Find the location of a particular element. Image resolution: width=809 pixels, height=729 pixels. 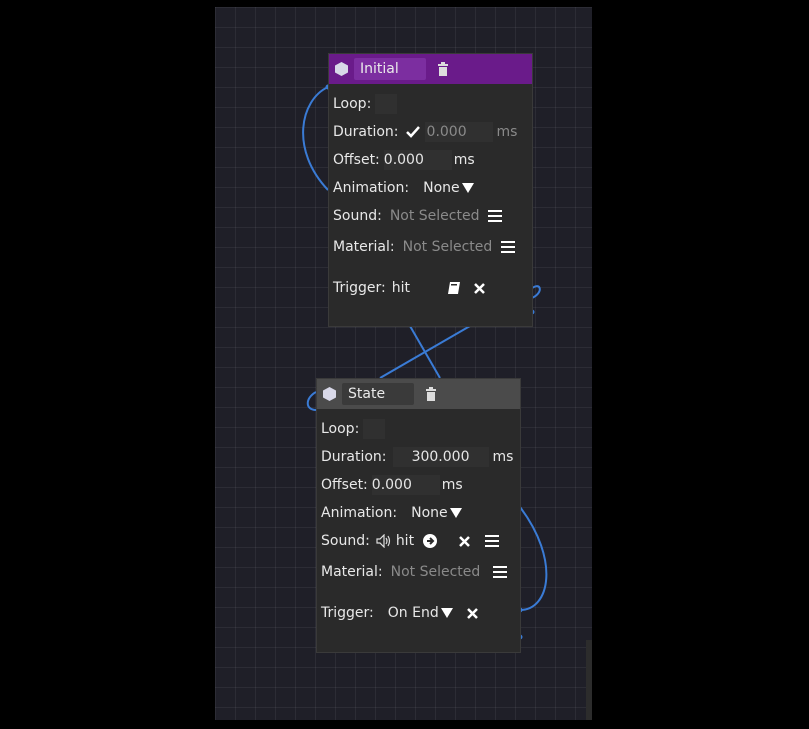

node-header: State is located at coordinates (418, 394).